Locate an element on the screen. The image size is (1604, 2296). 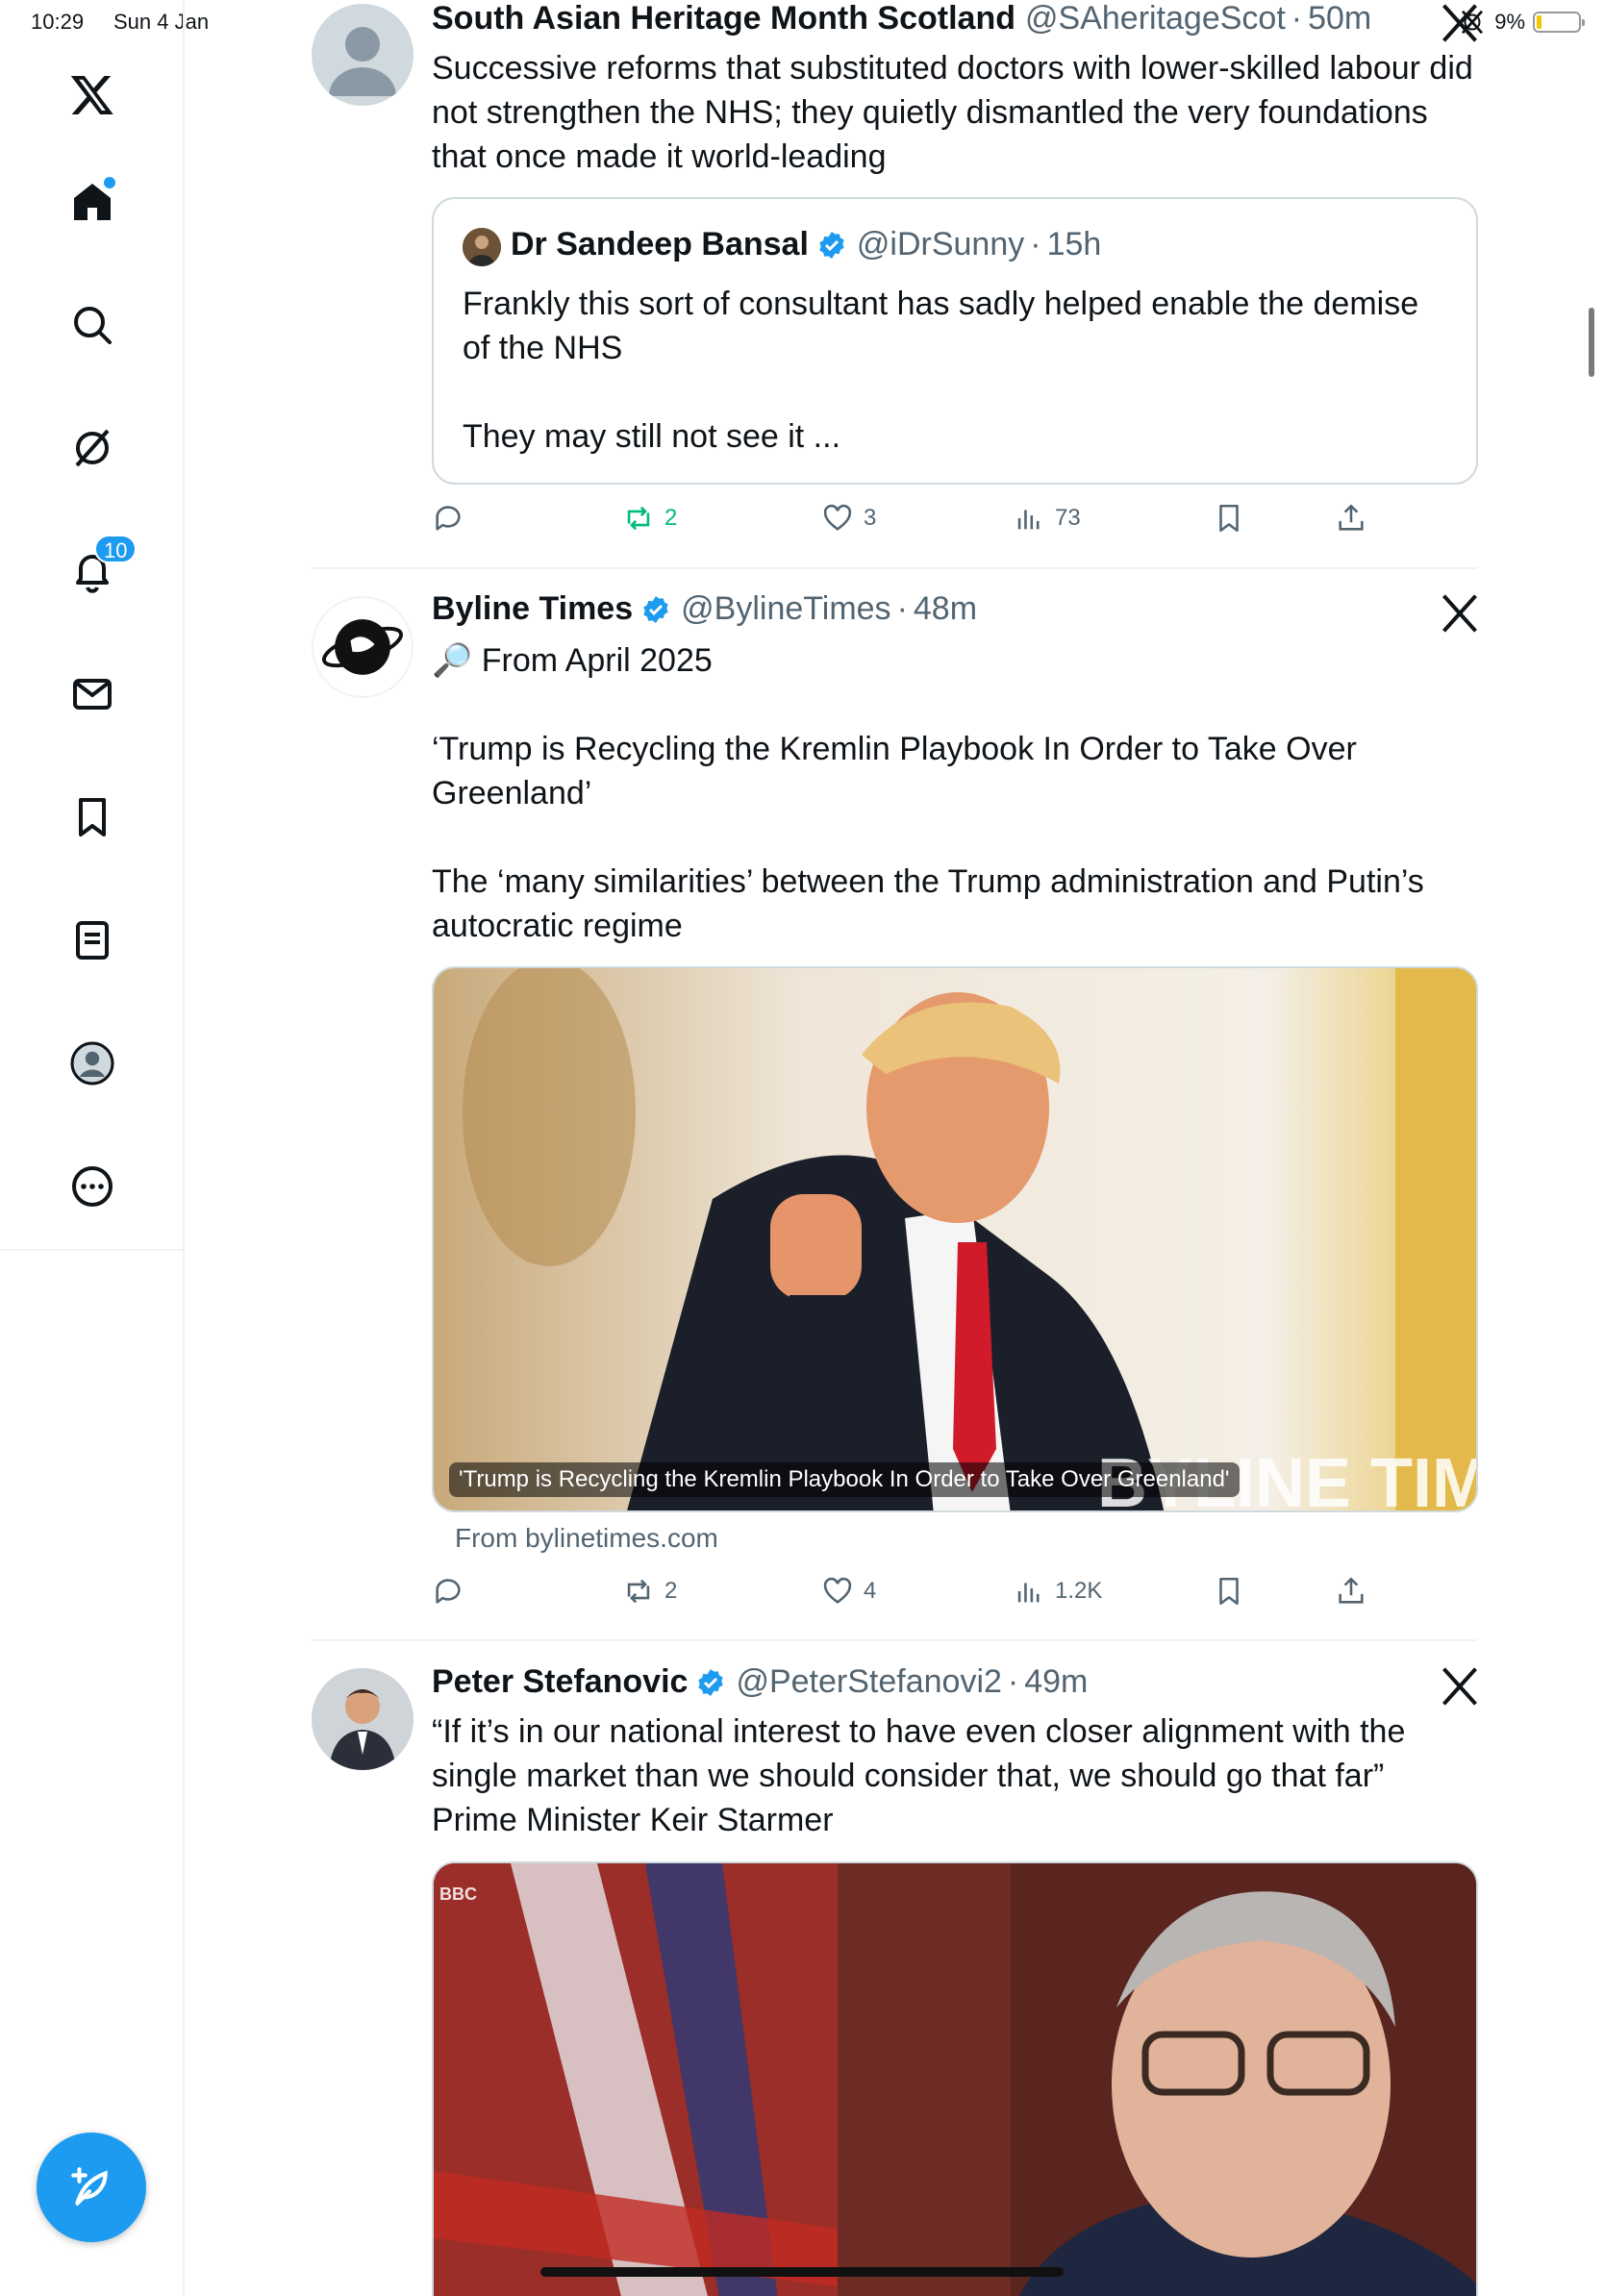
sidebar: 10 is located at coordinates (92, 1148).